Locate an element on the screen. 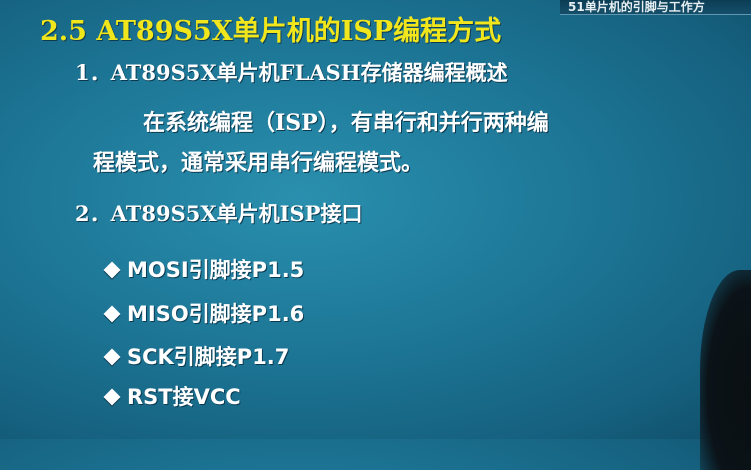 The image size is (751, 470). paragraph-line-2: 程模式，通常采用串行编程模式。 is located at coordinates (258, 163).